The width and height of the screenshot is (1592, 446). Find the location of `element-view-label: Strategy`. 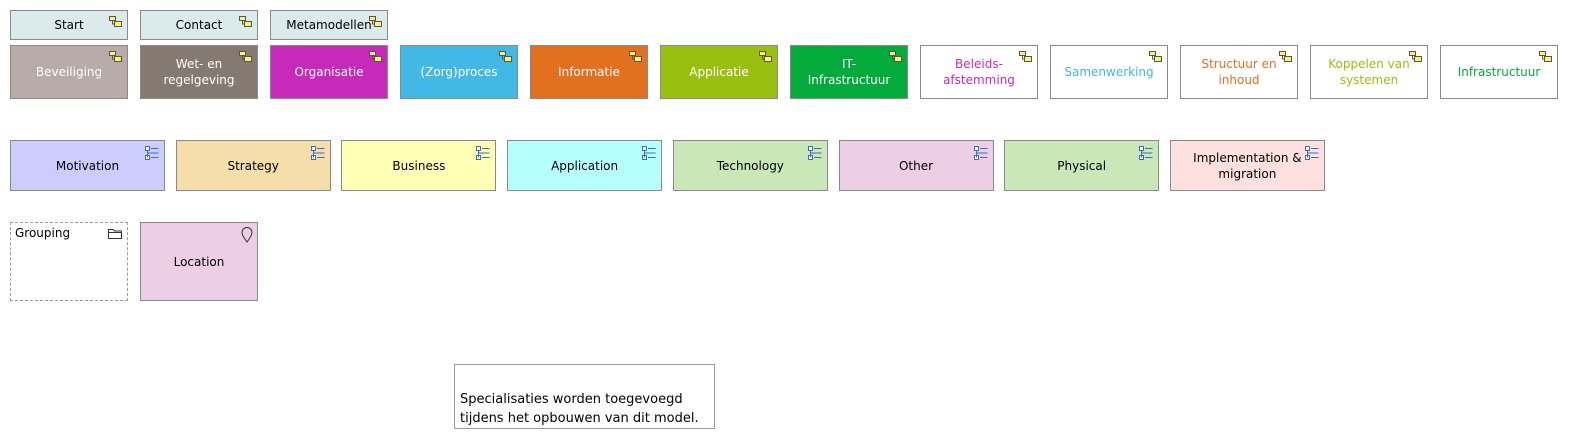

element-view-label: Strategy is located at coordinates (253, 165).